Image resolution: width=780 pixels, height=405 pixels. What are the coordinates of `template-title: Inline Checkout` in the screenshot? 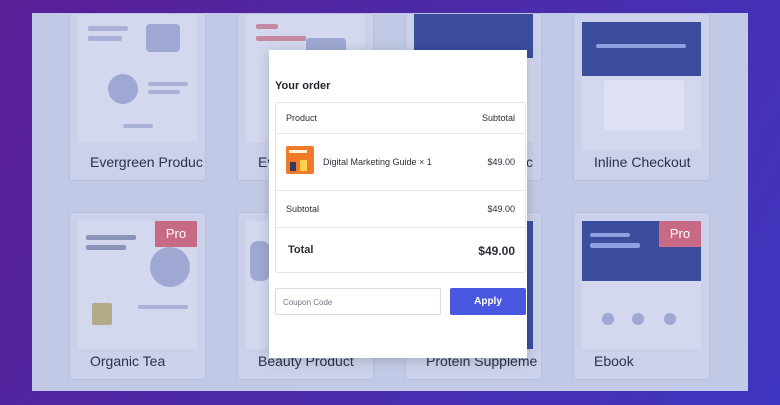 It's located at (642, 162).